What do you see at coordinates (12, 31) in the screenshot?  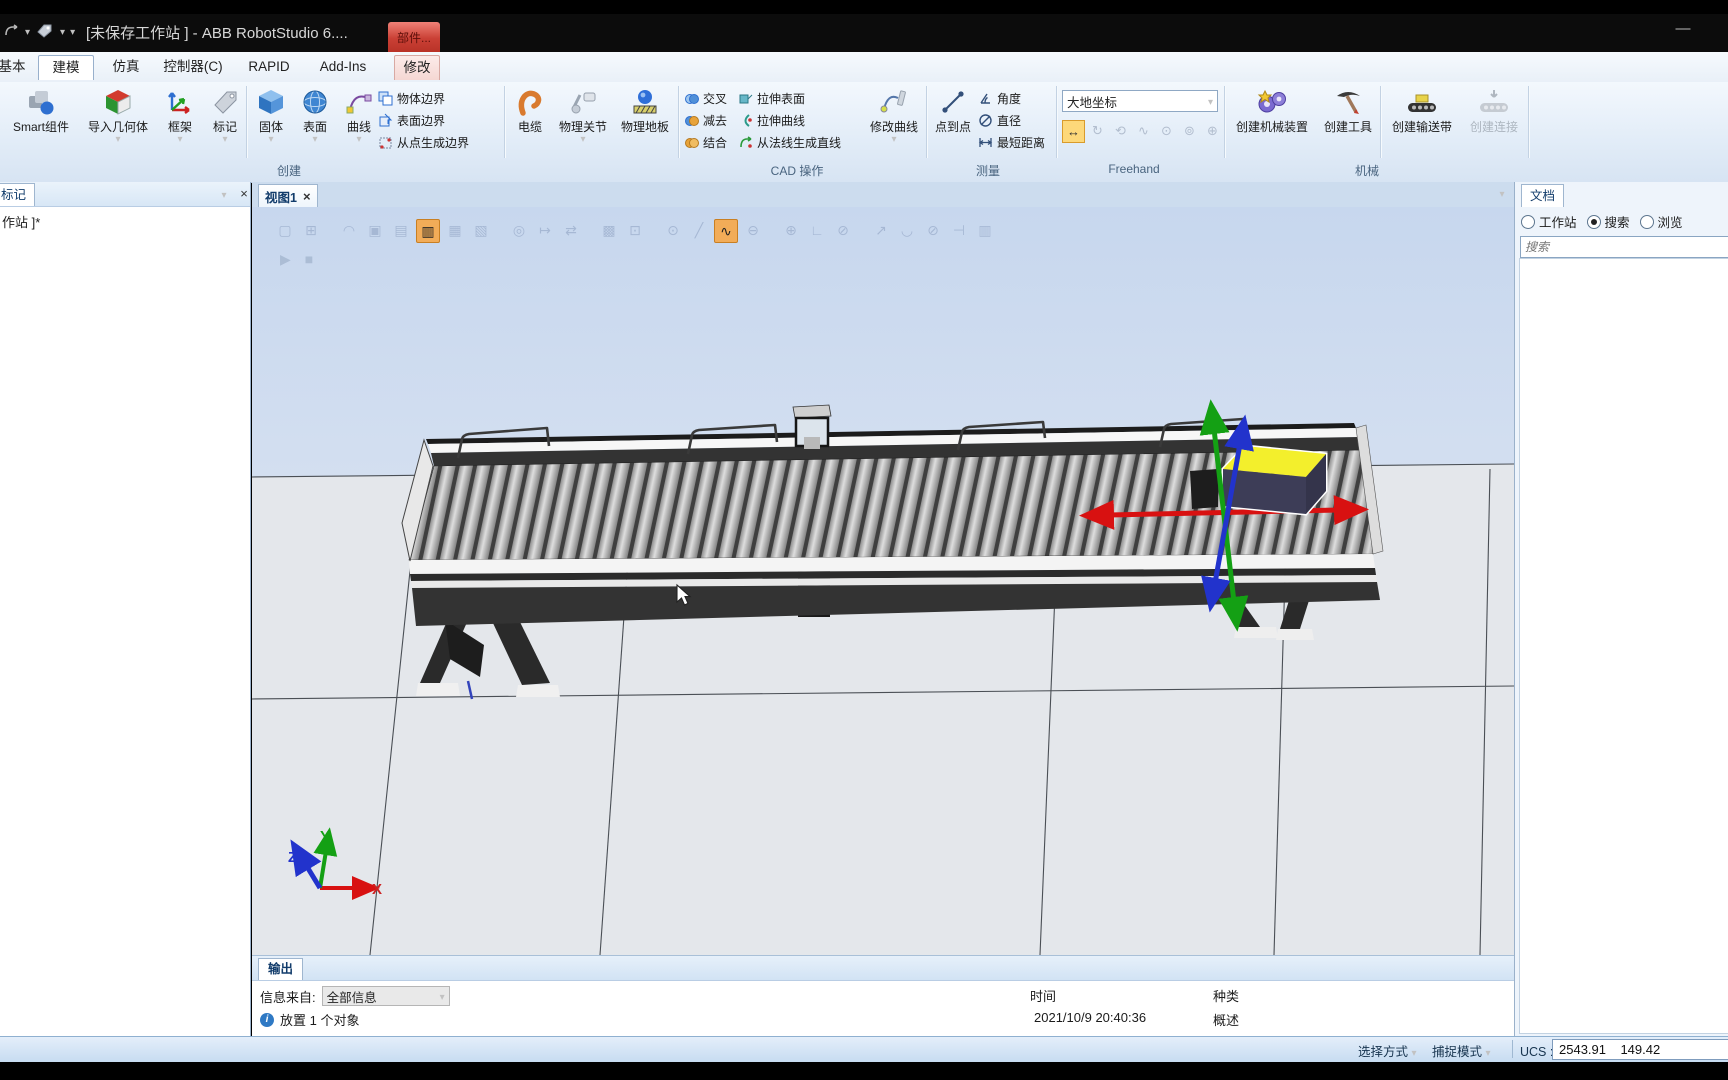 I see `redo-icon` at bounding box center [12, 31].